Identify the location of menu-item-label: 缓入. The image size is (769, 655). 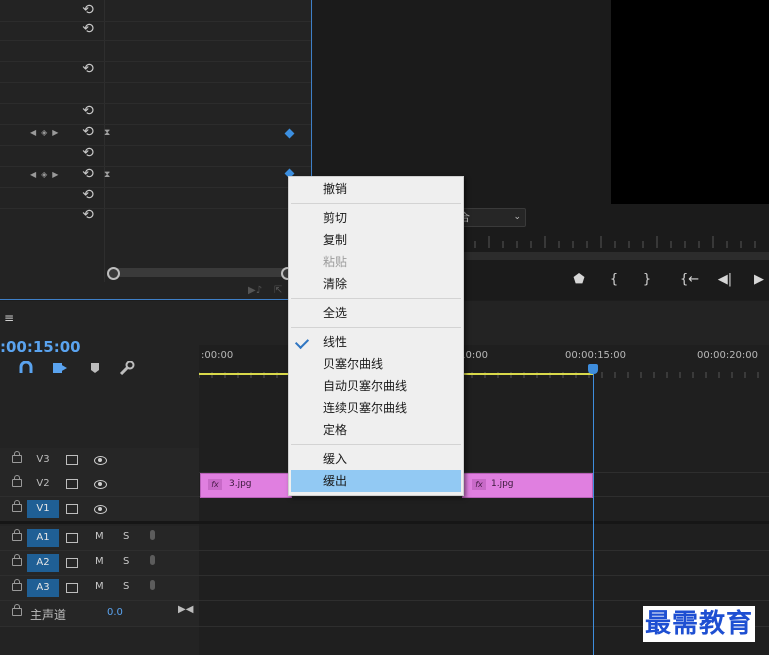
(335, 459).